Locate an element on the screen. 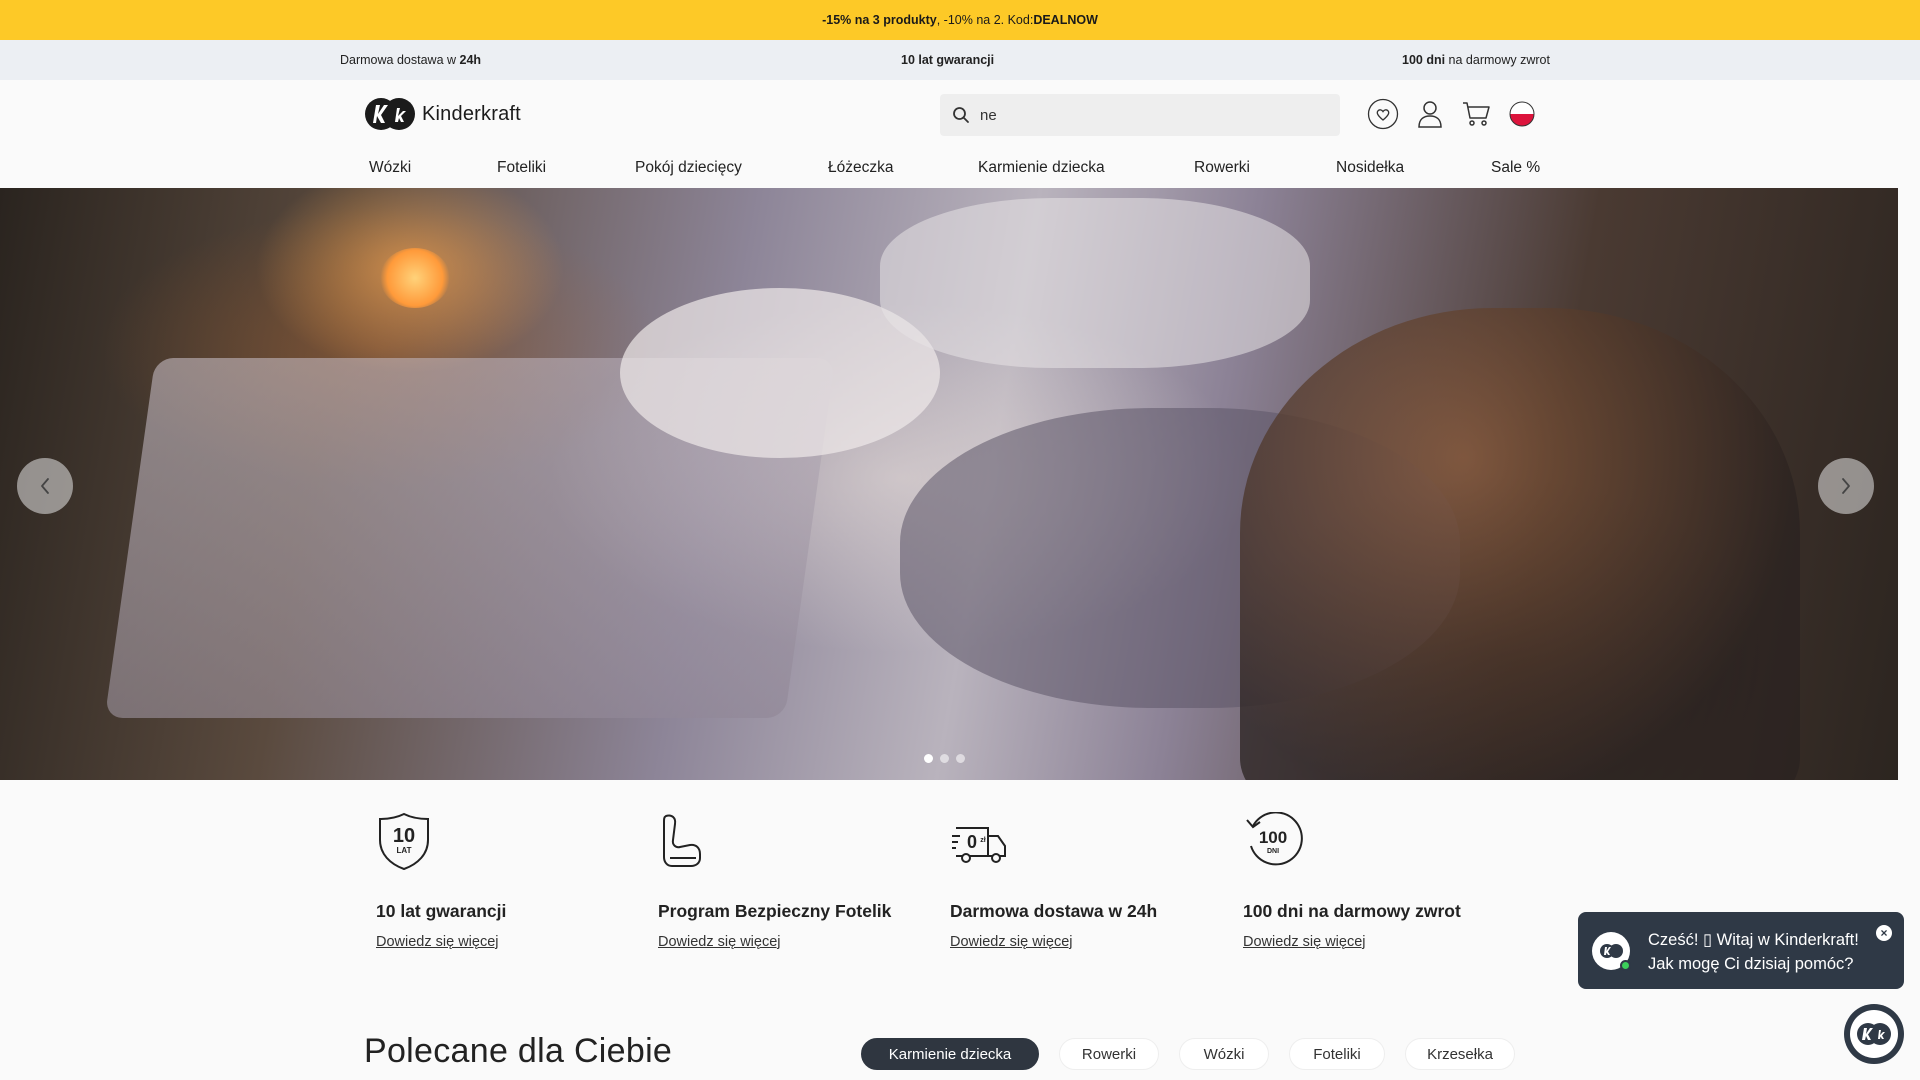 This screenshot has width=1920, height=1080. usp-delivery-text: Darmowa dostawa w is located at coordinates (400, 60).